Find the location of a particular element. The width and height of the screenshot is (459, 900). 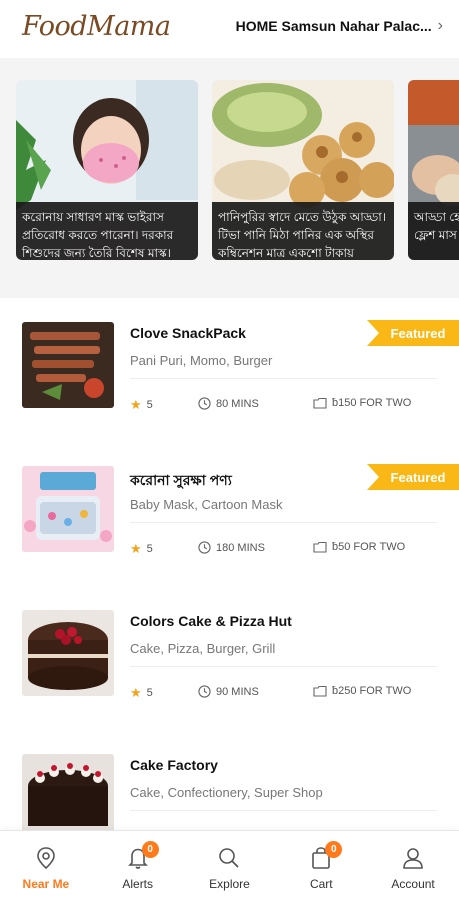

nav-label: Alerts is located at coordinates (138, 884).